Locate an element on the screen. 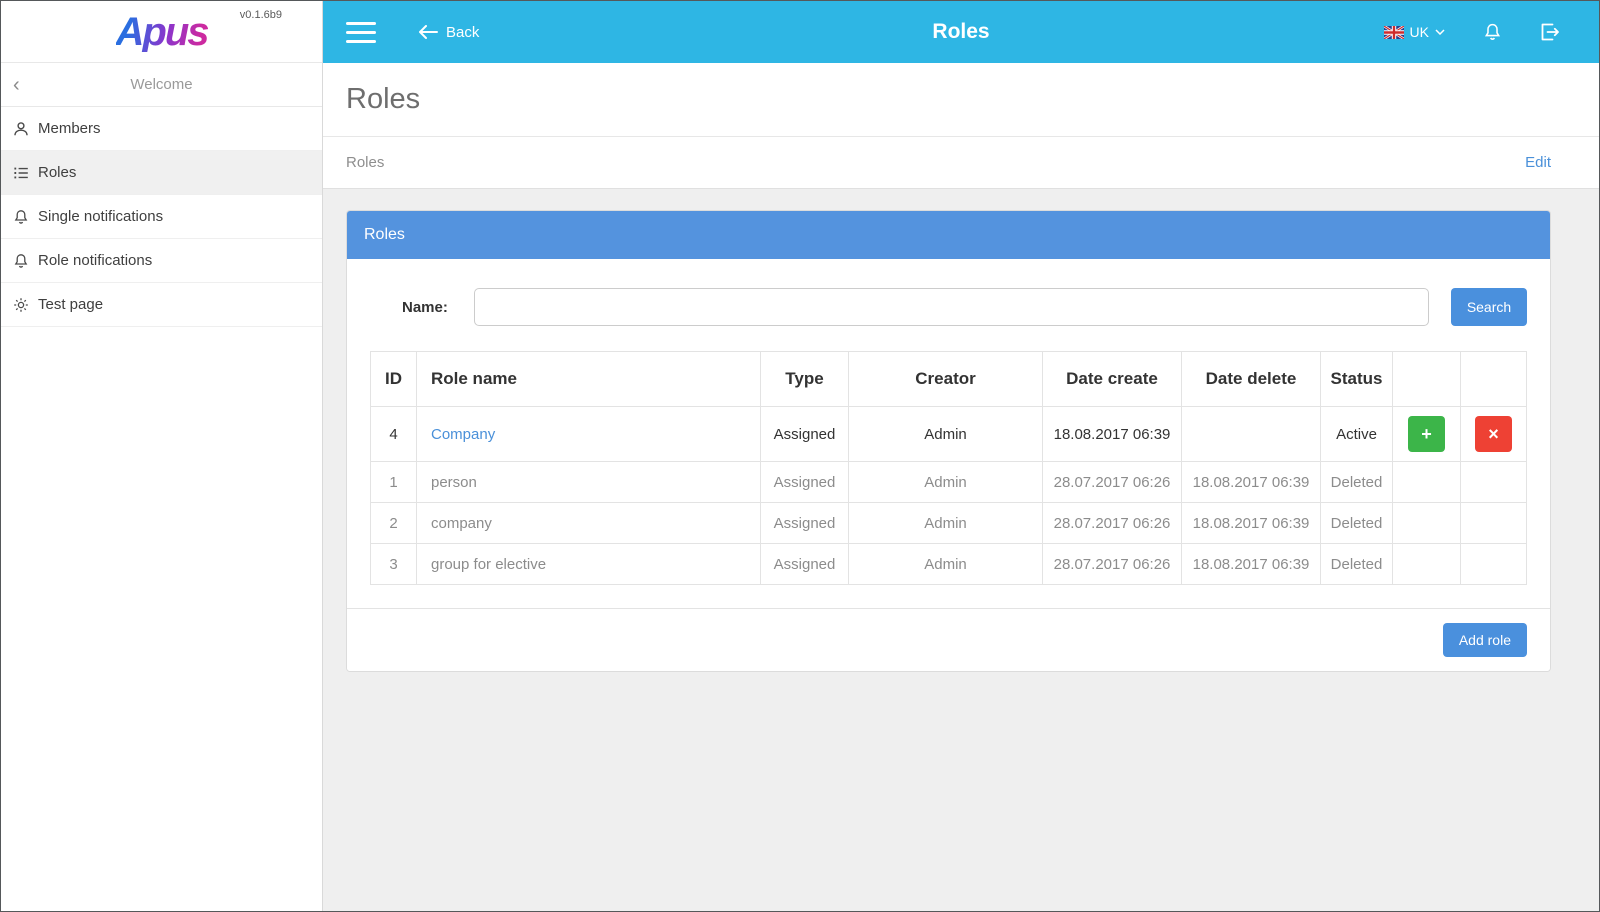 The image size is (1600, 912). apus-logo: Apus is located at coordinates (162, 31).